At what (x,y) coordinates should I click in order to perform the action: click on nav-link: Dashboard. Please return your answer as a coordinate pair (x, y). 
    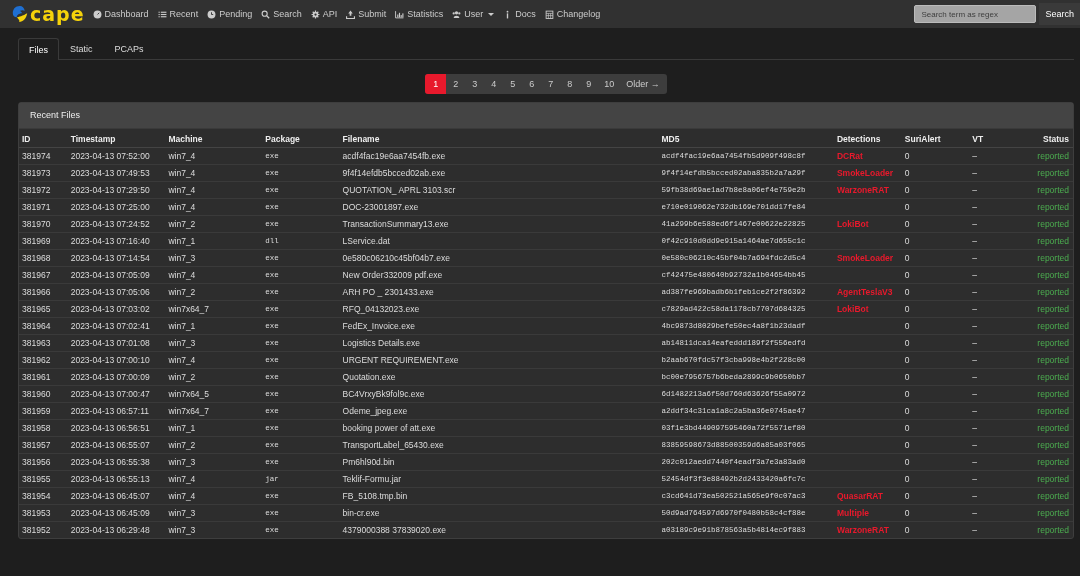
    Looking at the image, I should click on (120, 14).